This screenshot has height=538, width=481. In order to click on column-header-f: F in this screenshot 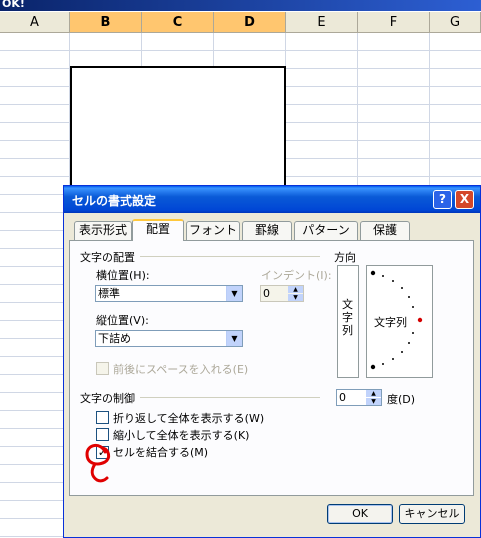, I will do `click(394, 22)`.